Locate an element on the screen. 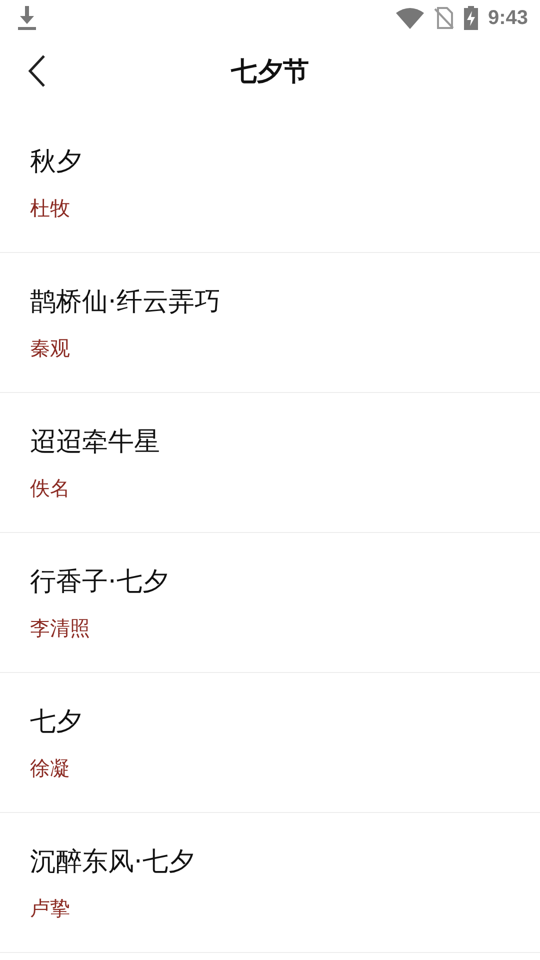  download-icon is located at coordinates (27, 18).